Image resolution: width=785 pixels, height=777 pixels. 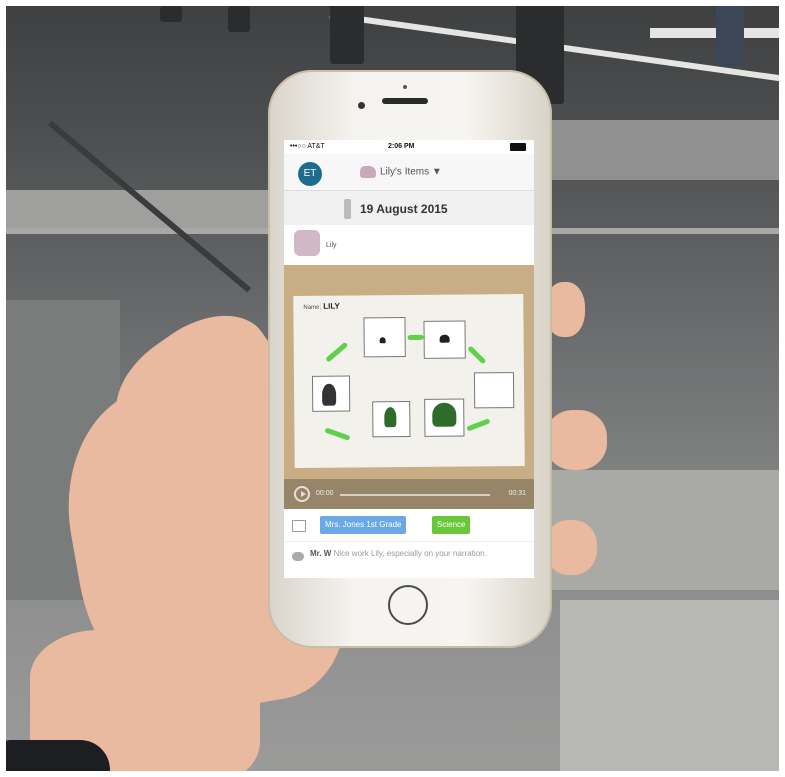 I want to click on subject-tag: Science, so click(x=451, y=525).